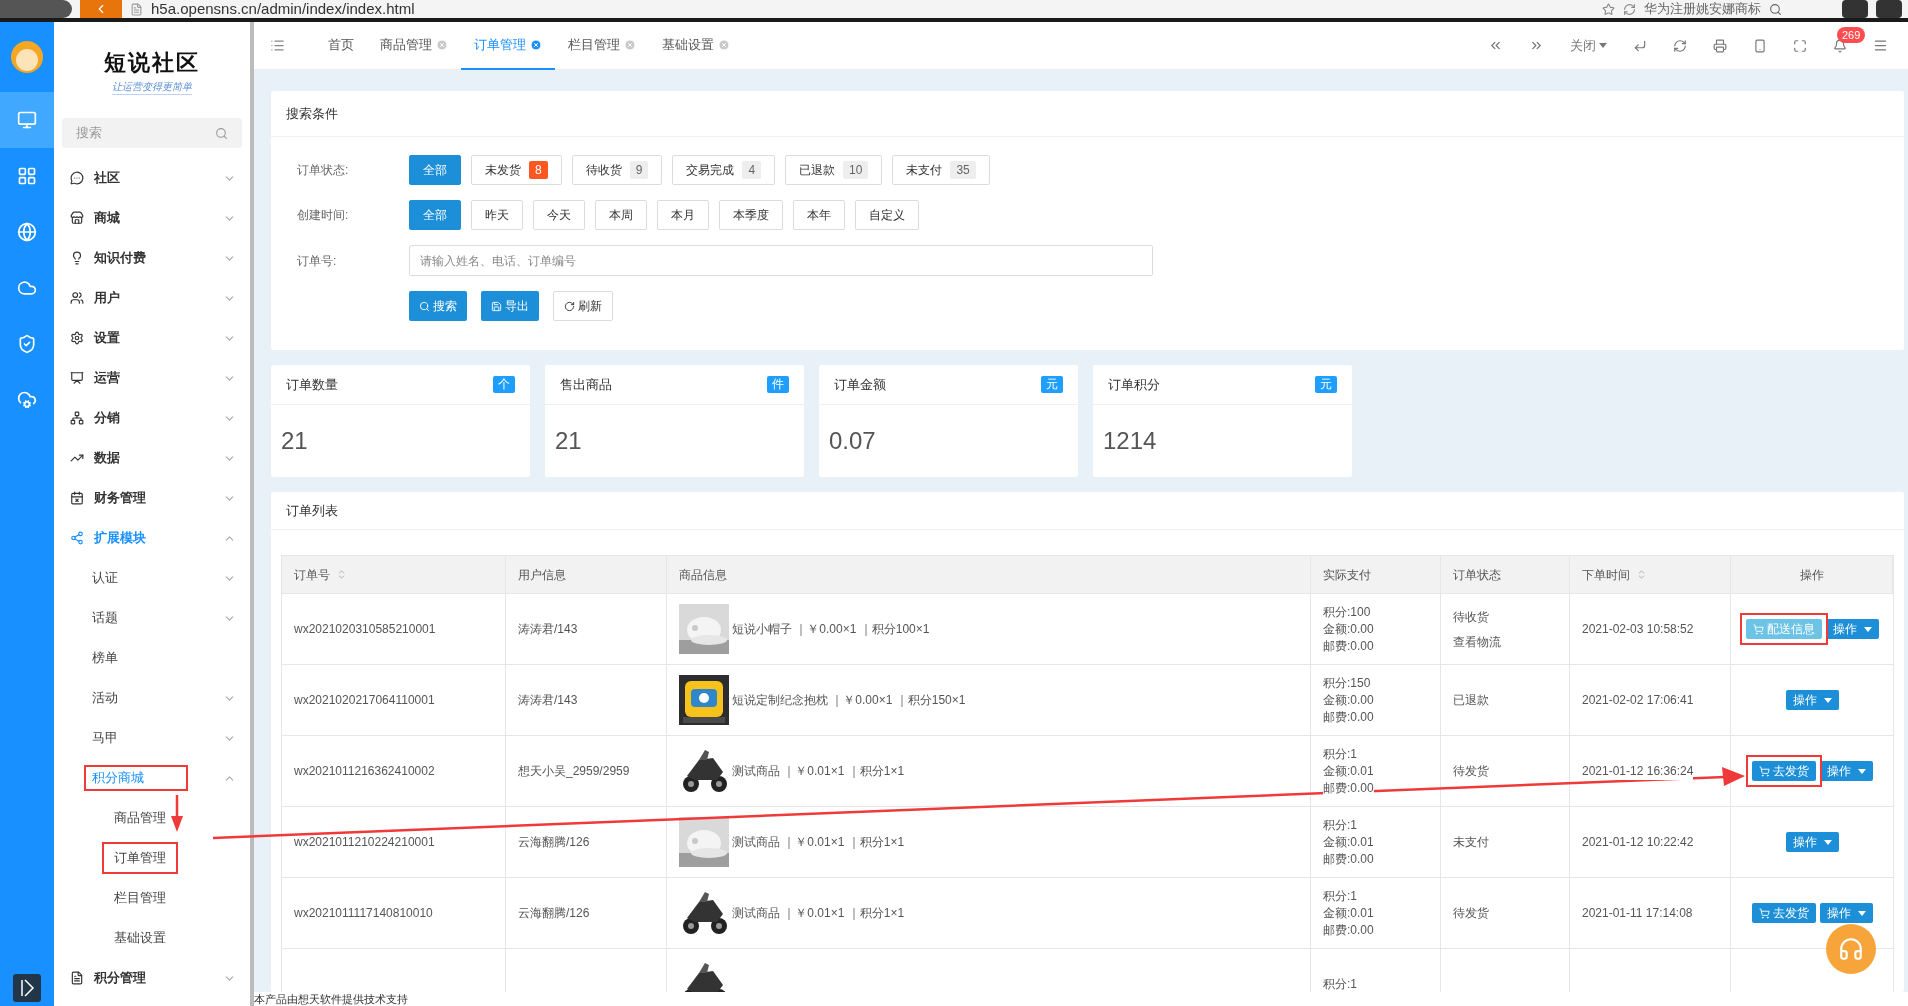  I want to click on export-button: 导出, so click(510, 306).